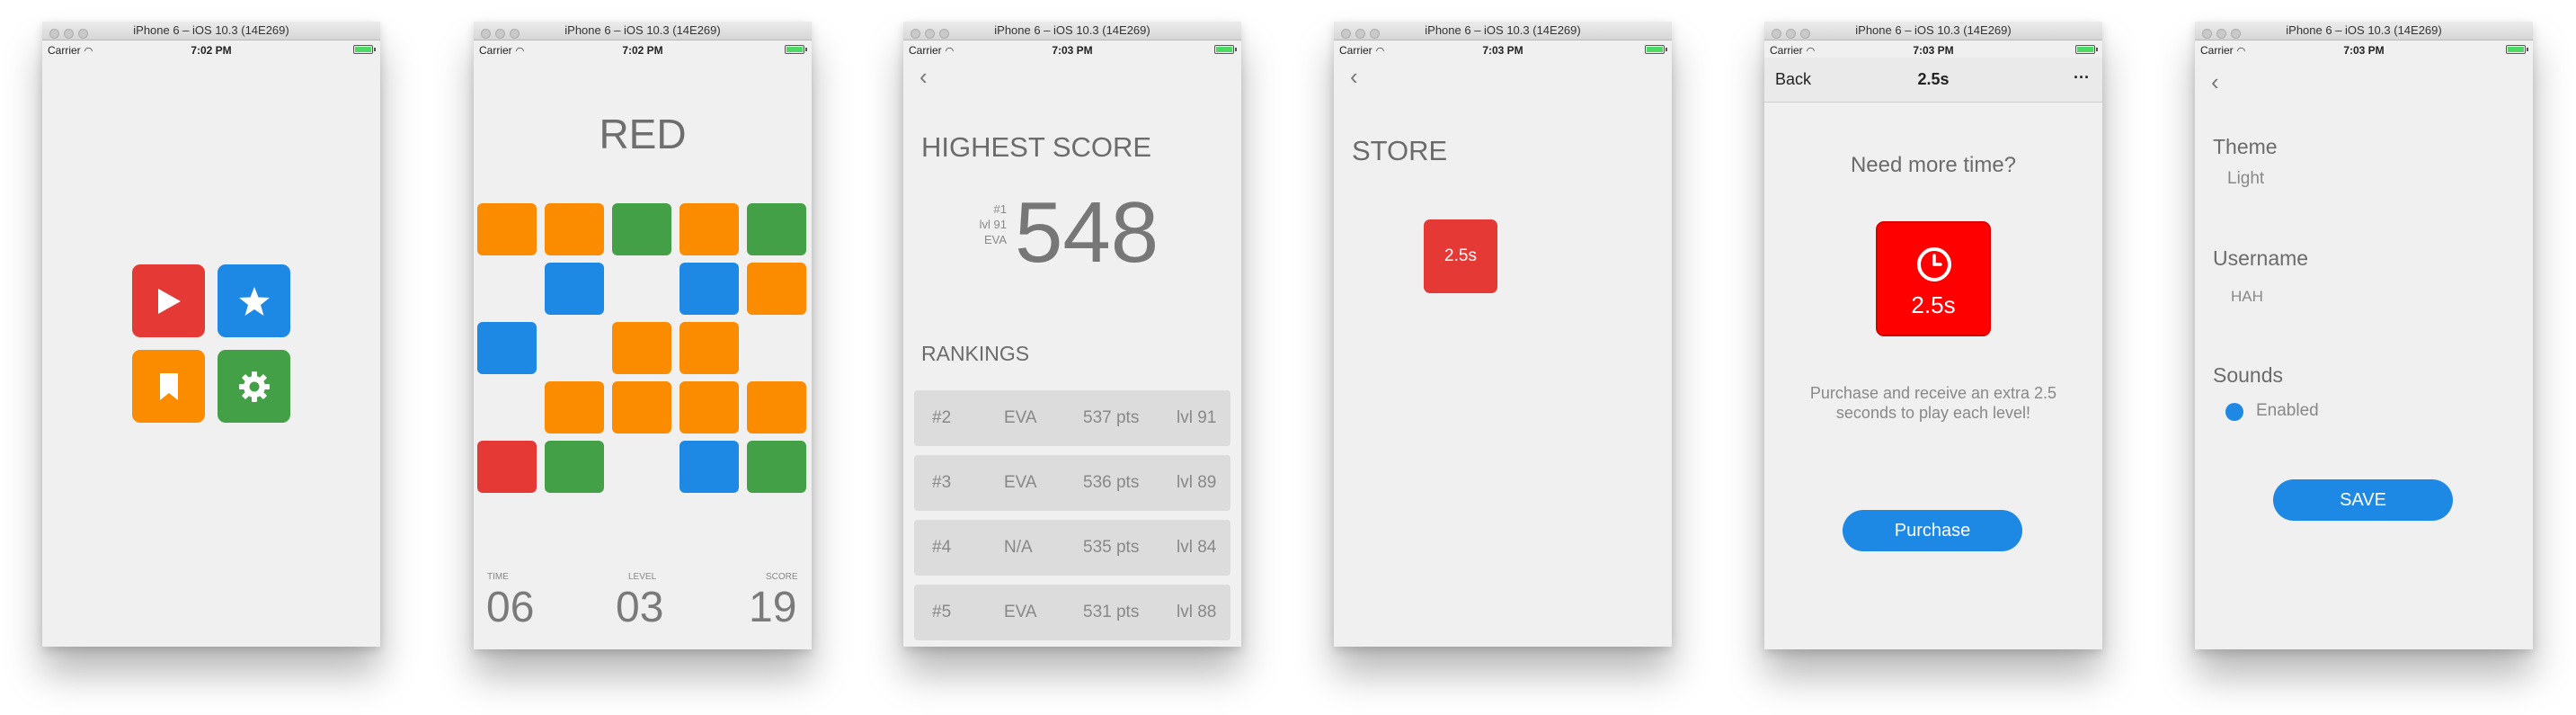  Describe the element at coordinates (1197, 612) in the screenshot. I see `ranking-lvl: lvl 88` at that location.